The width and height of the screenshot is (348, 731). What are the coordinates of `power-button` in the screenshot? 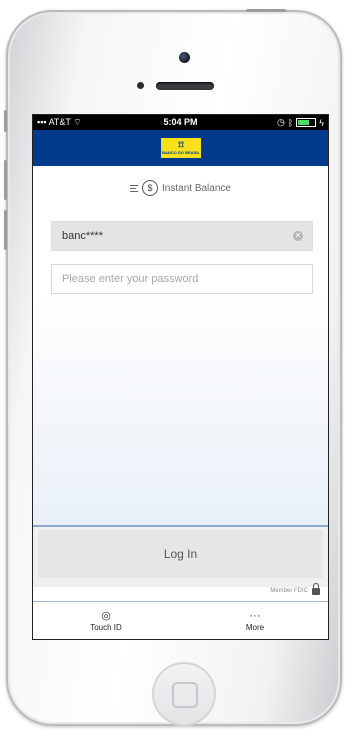 It's located at (266, 10).